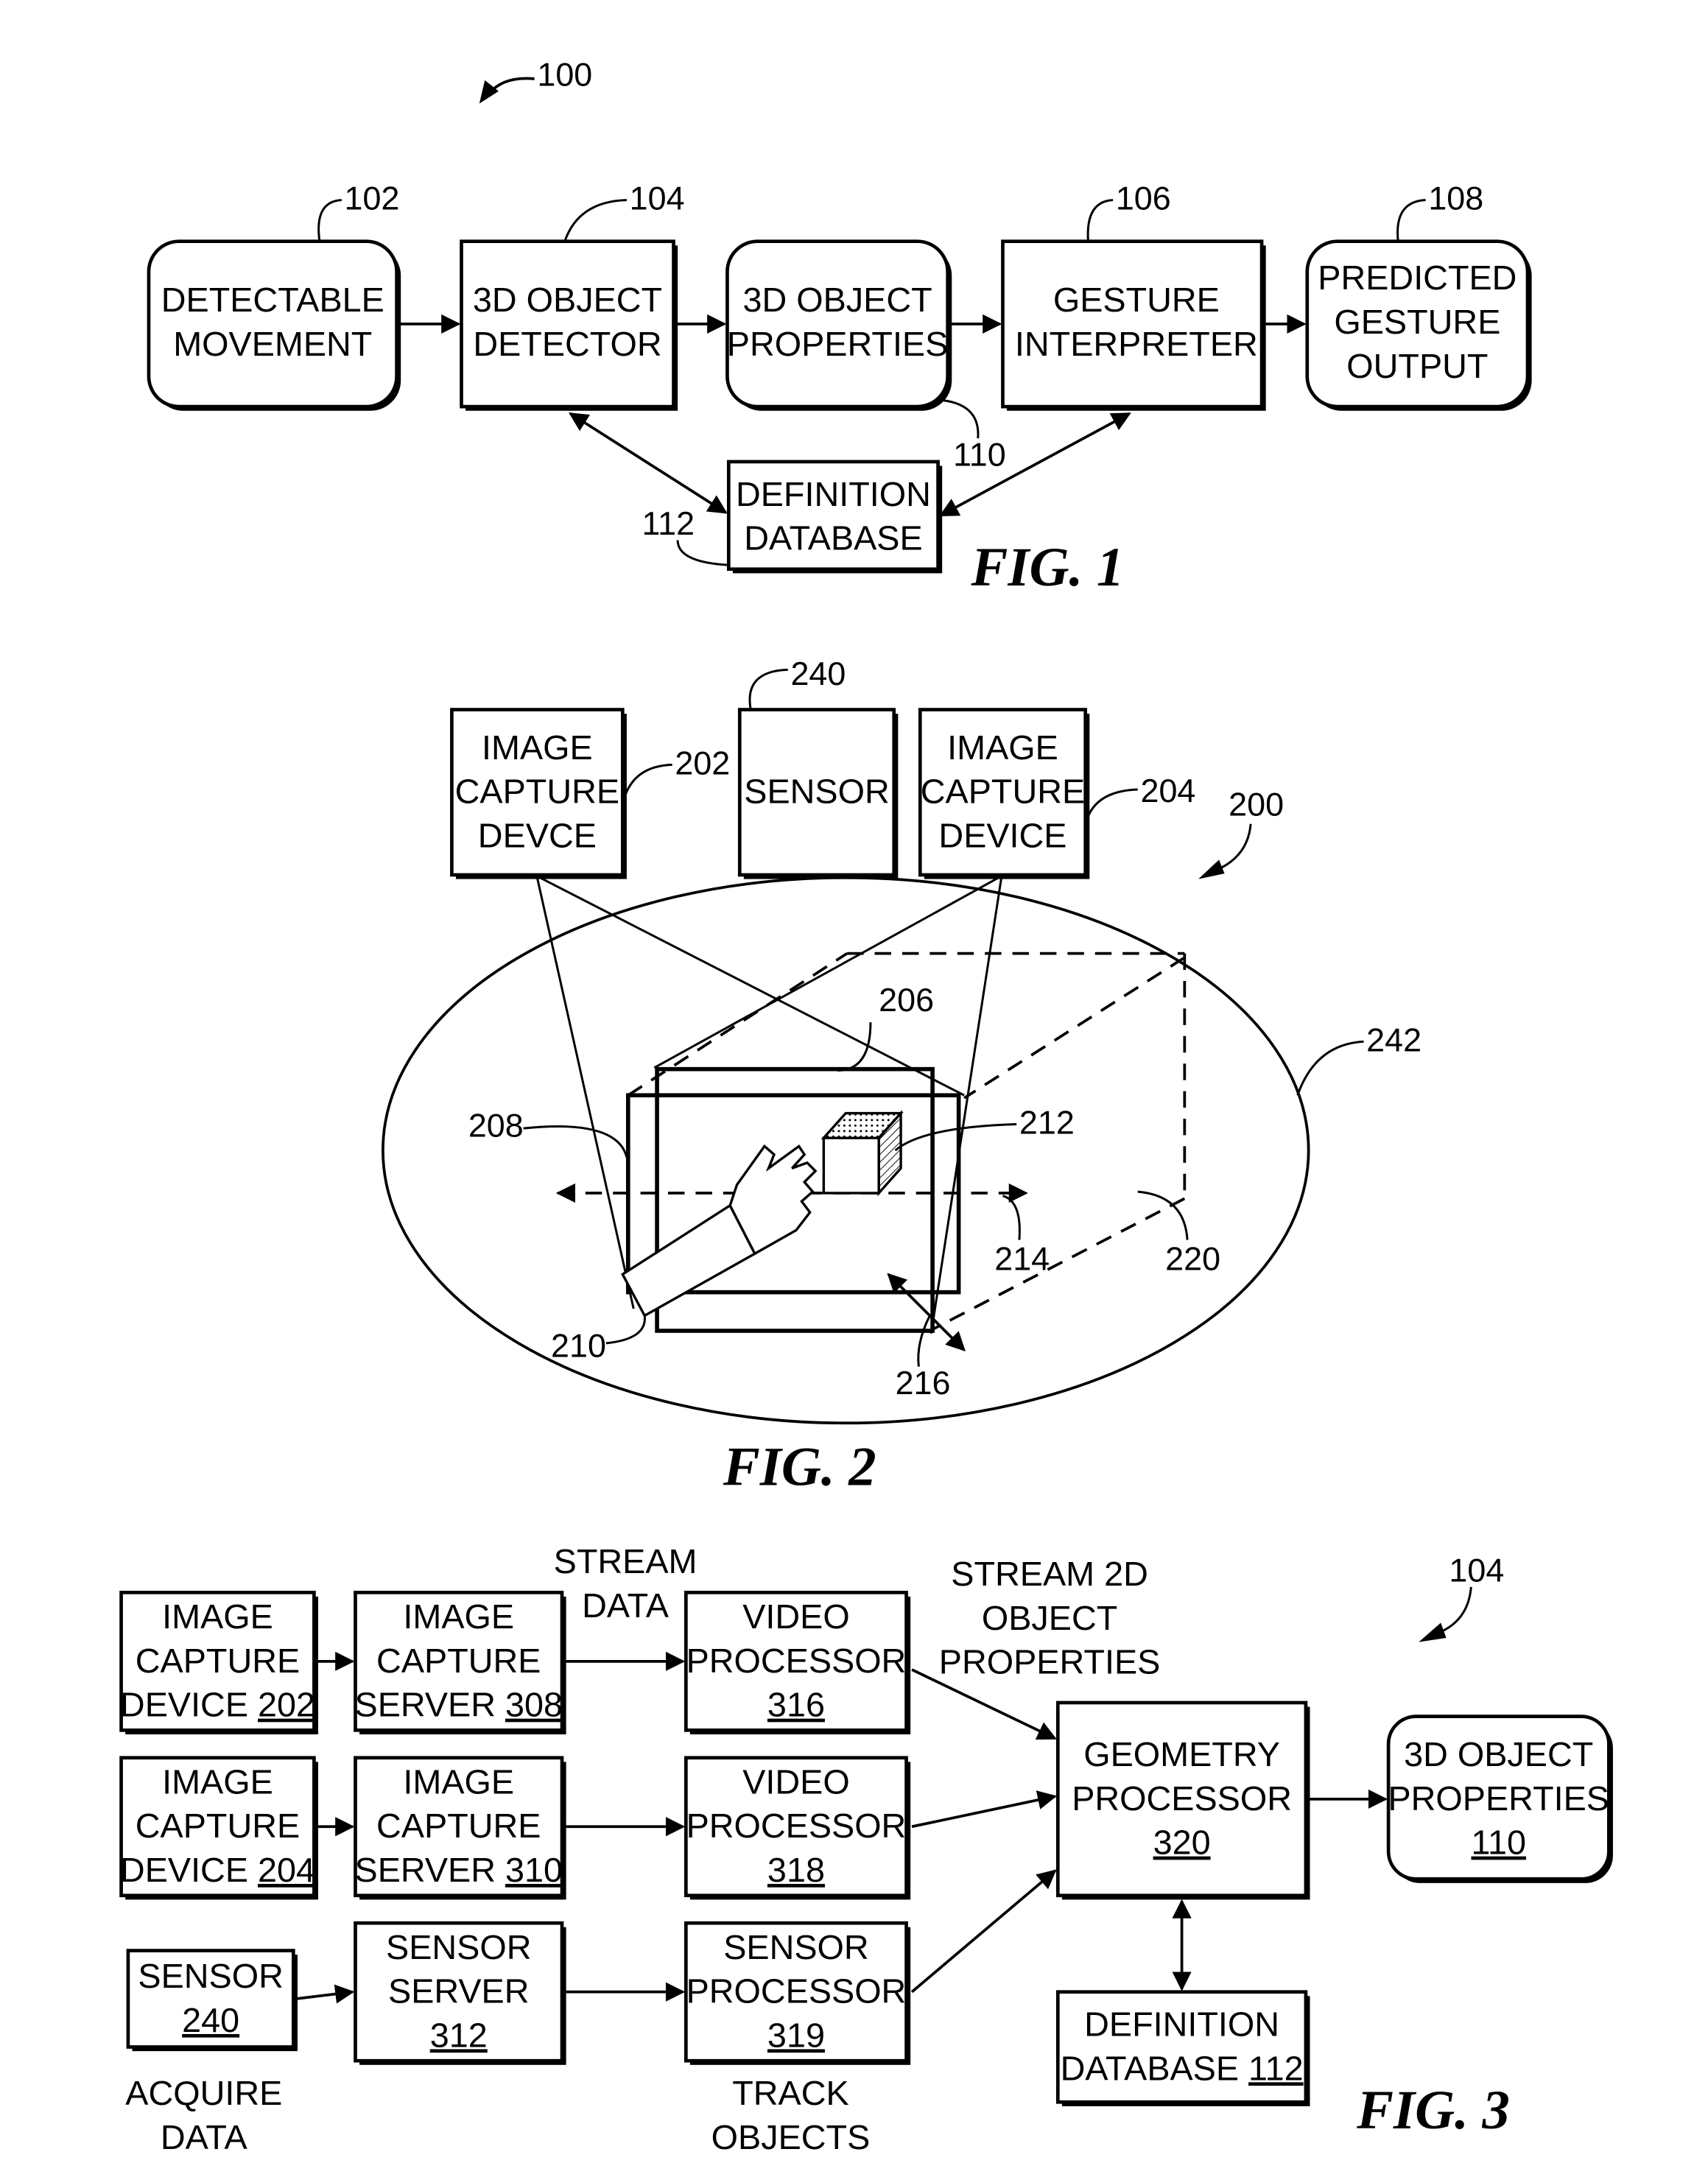 Image resolution: width=1708 pixels, height=2163 pixels. I want to click on block-video-processor-318: VIDEO PROCESSOR 318, so click(797, 1828).